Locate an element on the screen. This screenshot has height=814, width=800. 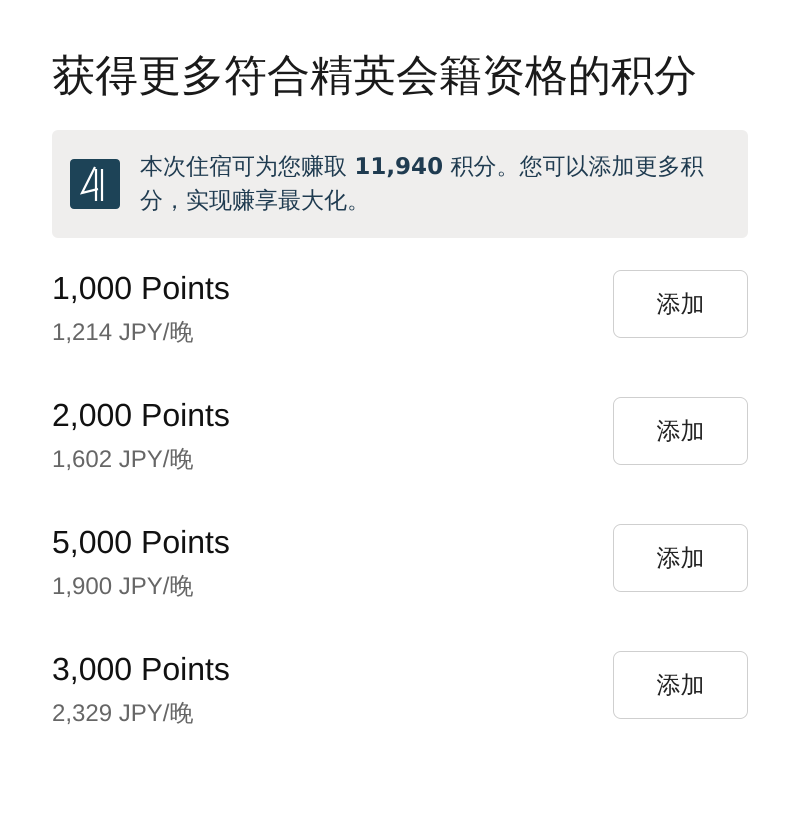
banner-message: 本次住宿可为您赚取 11,940 积分。您可以添加更多积分，实现赚享最大化。 is located at coordinates (422, 184).